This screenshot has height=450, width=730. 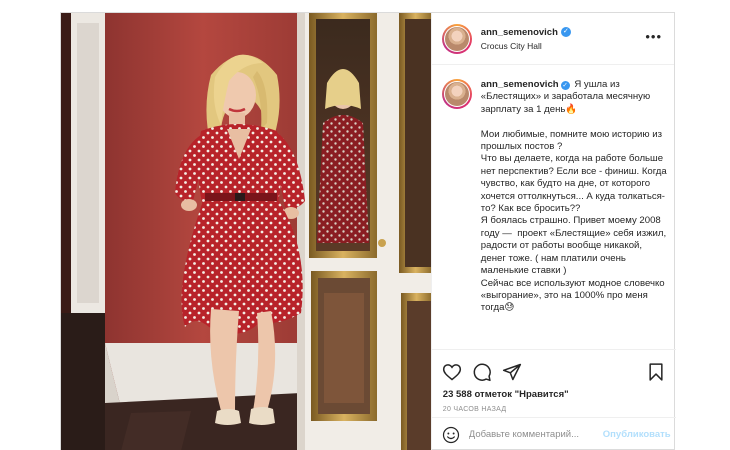 I want to click on heart-icon, so click(x=452, y=372).